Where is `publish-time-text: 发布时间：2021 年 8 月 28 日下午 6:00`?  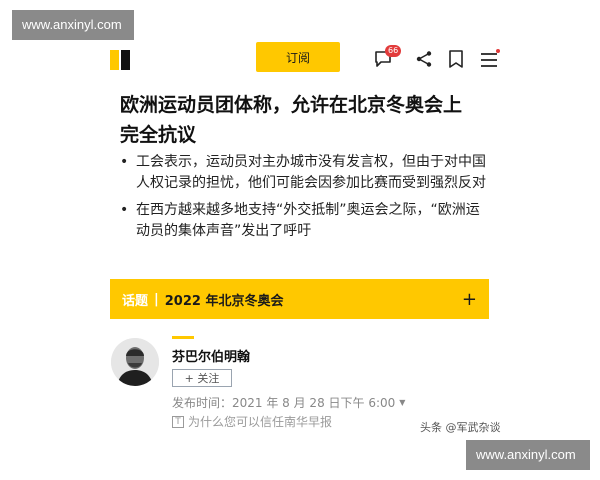 publish-time-text: 发布时间：2021 年 8 月 28 日下午 6:00 is located at coordinates (284, 403).